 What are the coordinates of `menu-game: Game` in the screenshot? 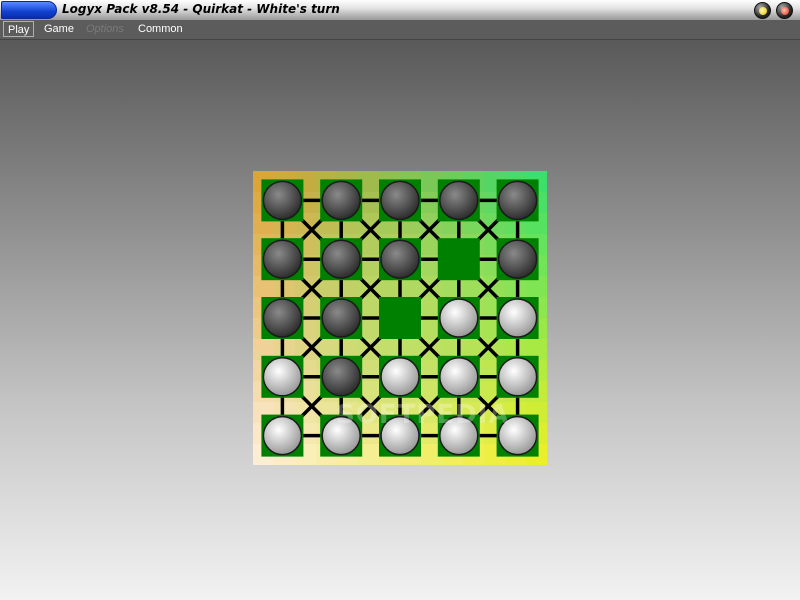 It's located at (59, 29).